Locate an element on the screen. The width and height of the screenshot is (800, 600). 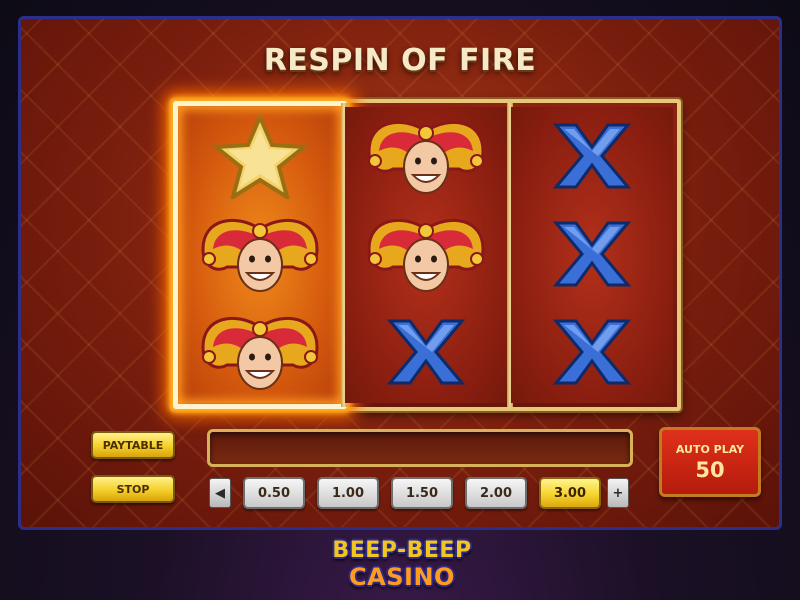
game-title: RESPIN OF FIRE is located at coordinates (400, 60).